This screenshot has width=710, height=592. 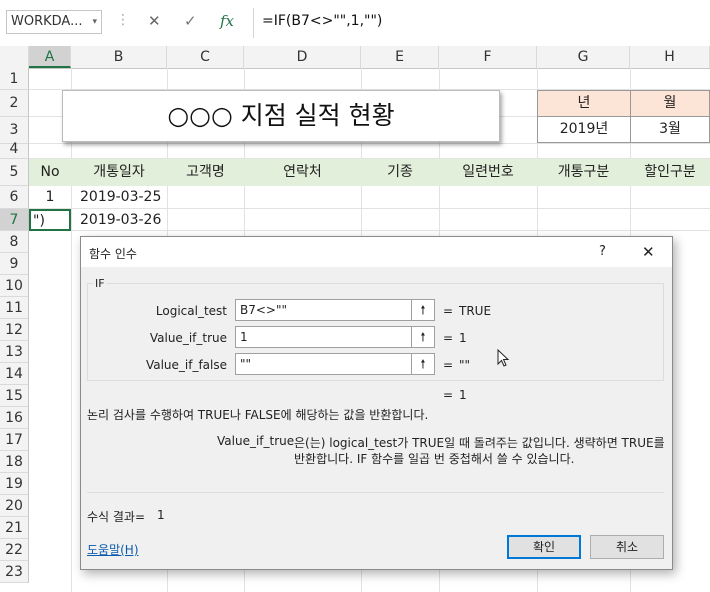 I want to click on name-box: WORKDA... ▾, so click(x=54, y=22).